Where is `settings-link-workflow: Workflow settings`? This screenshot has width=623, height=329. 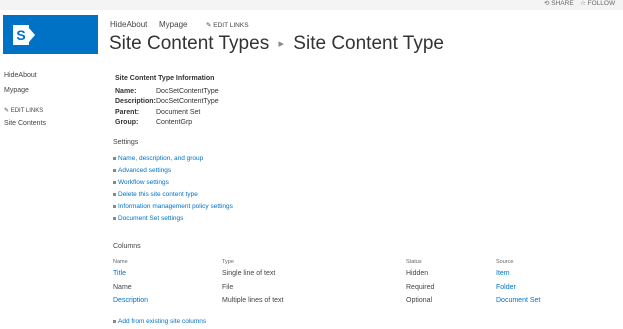 settings-link-workflow: Workflow settings is located at coordinates (141, 182).